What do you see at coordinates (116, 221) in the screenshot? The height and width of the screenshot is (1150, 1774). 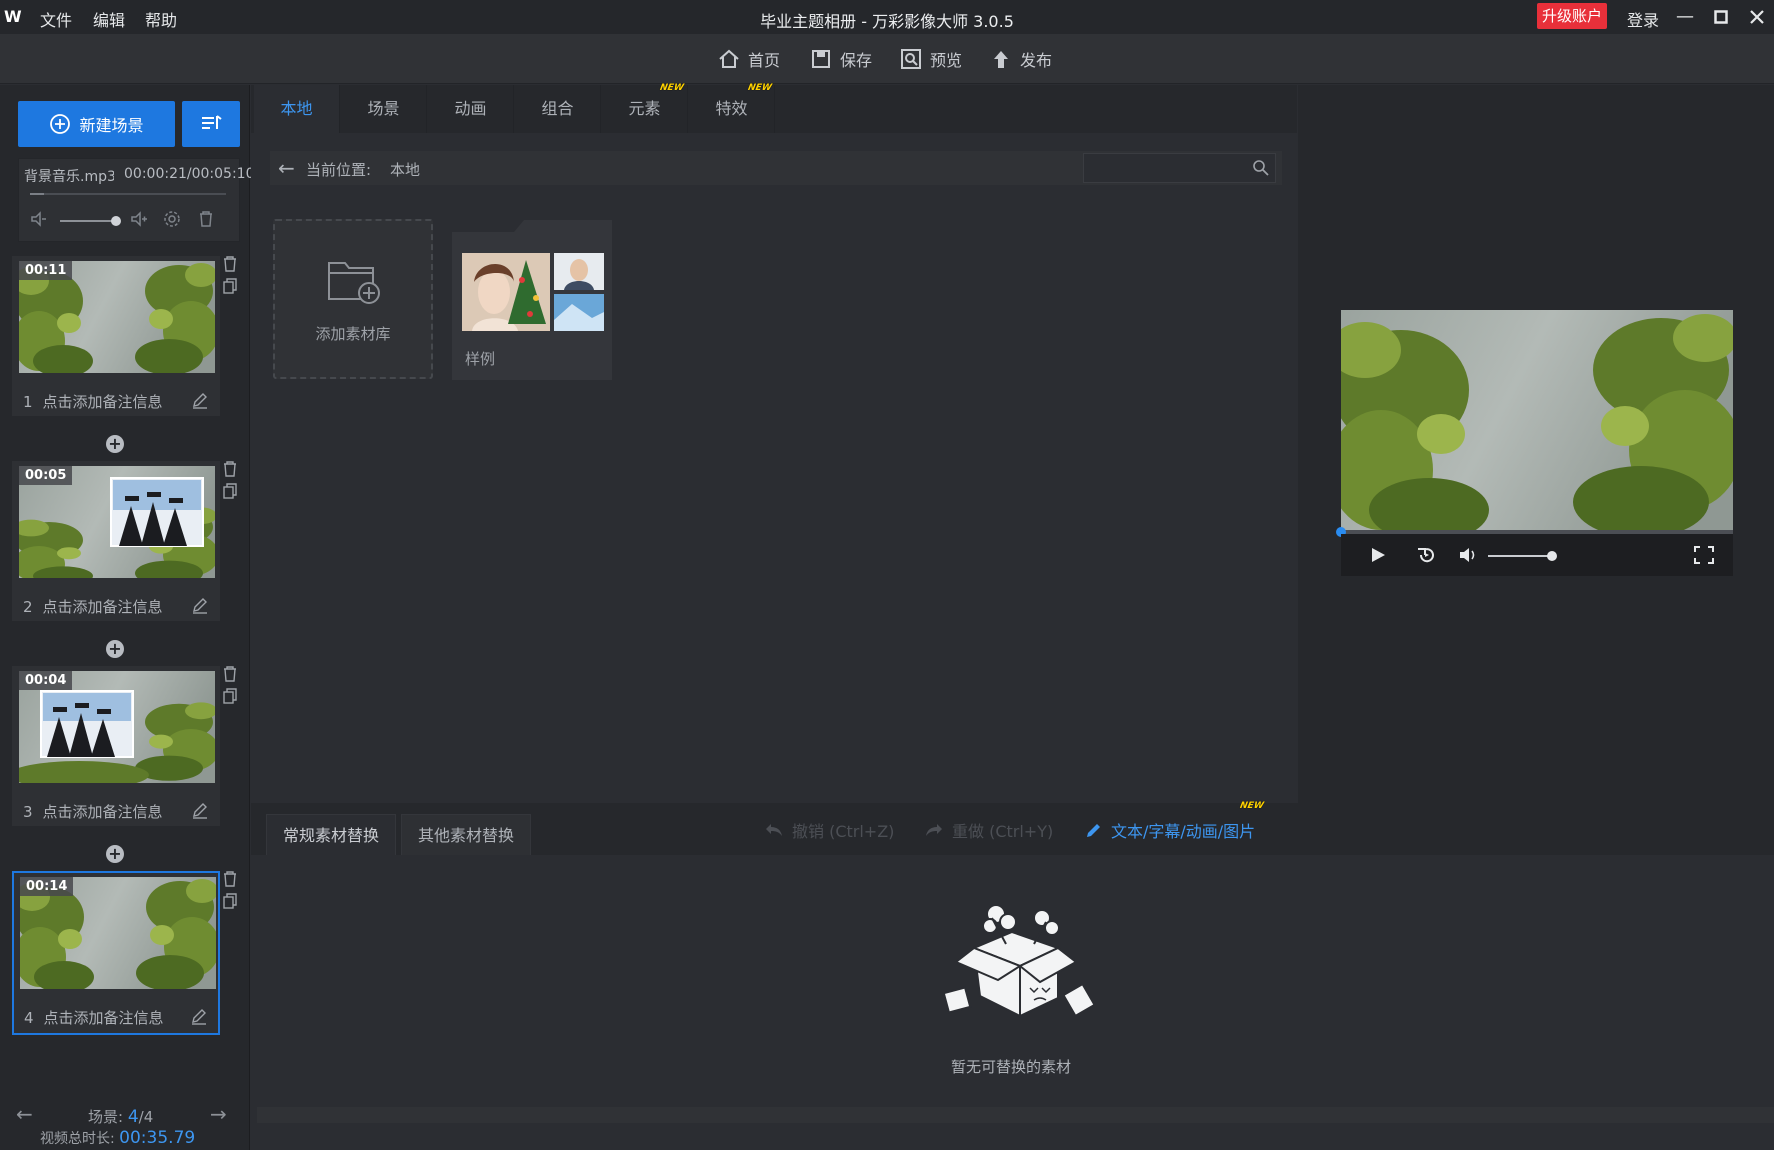 I see `music-volume-knob` at bounding box center [116, 221].